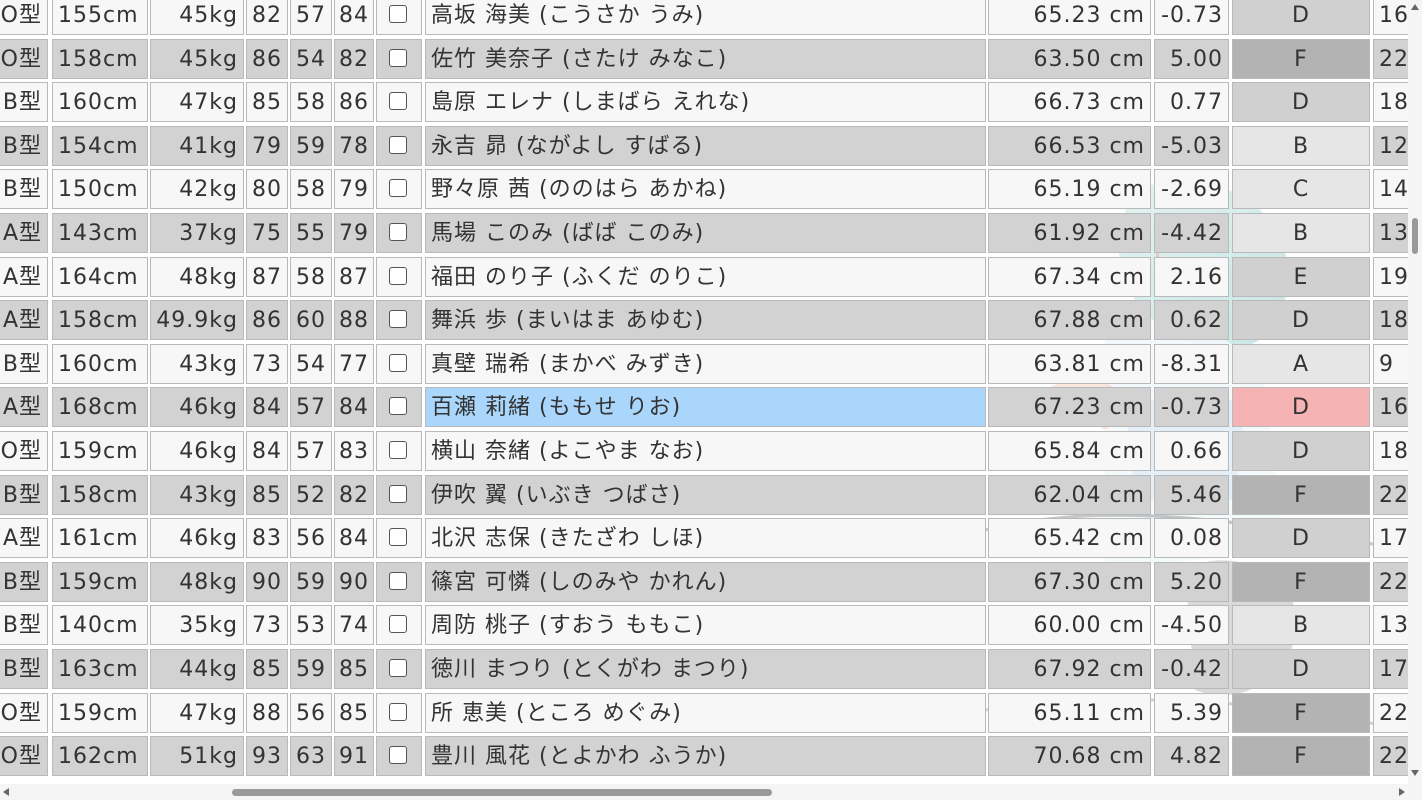 This screenshot has width=1422, height=800. I want to click on name-cell: 篠宮 可憐 (しのみや かれん), so click(705, 581).